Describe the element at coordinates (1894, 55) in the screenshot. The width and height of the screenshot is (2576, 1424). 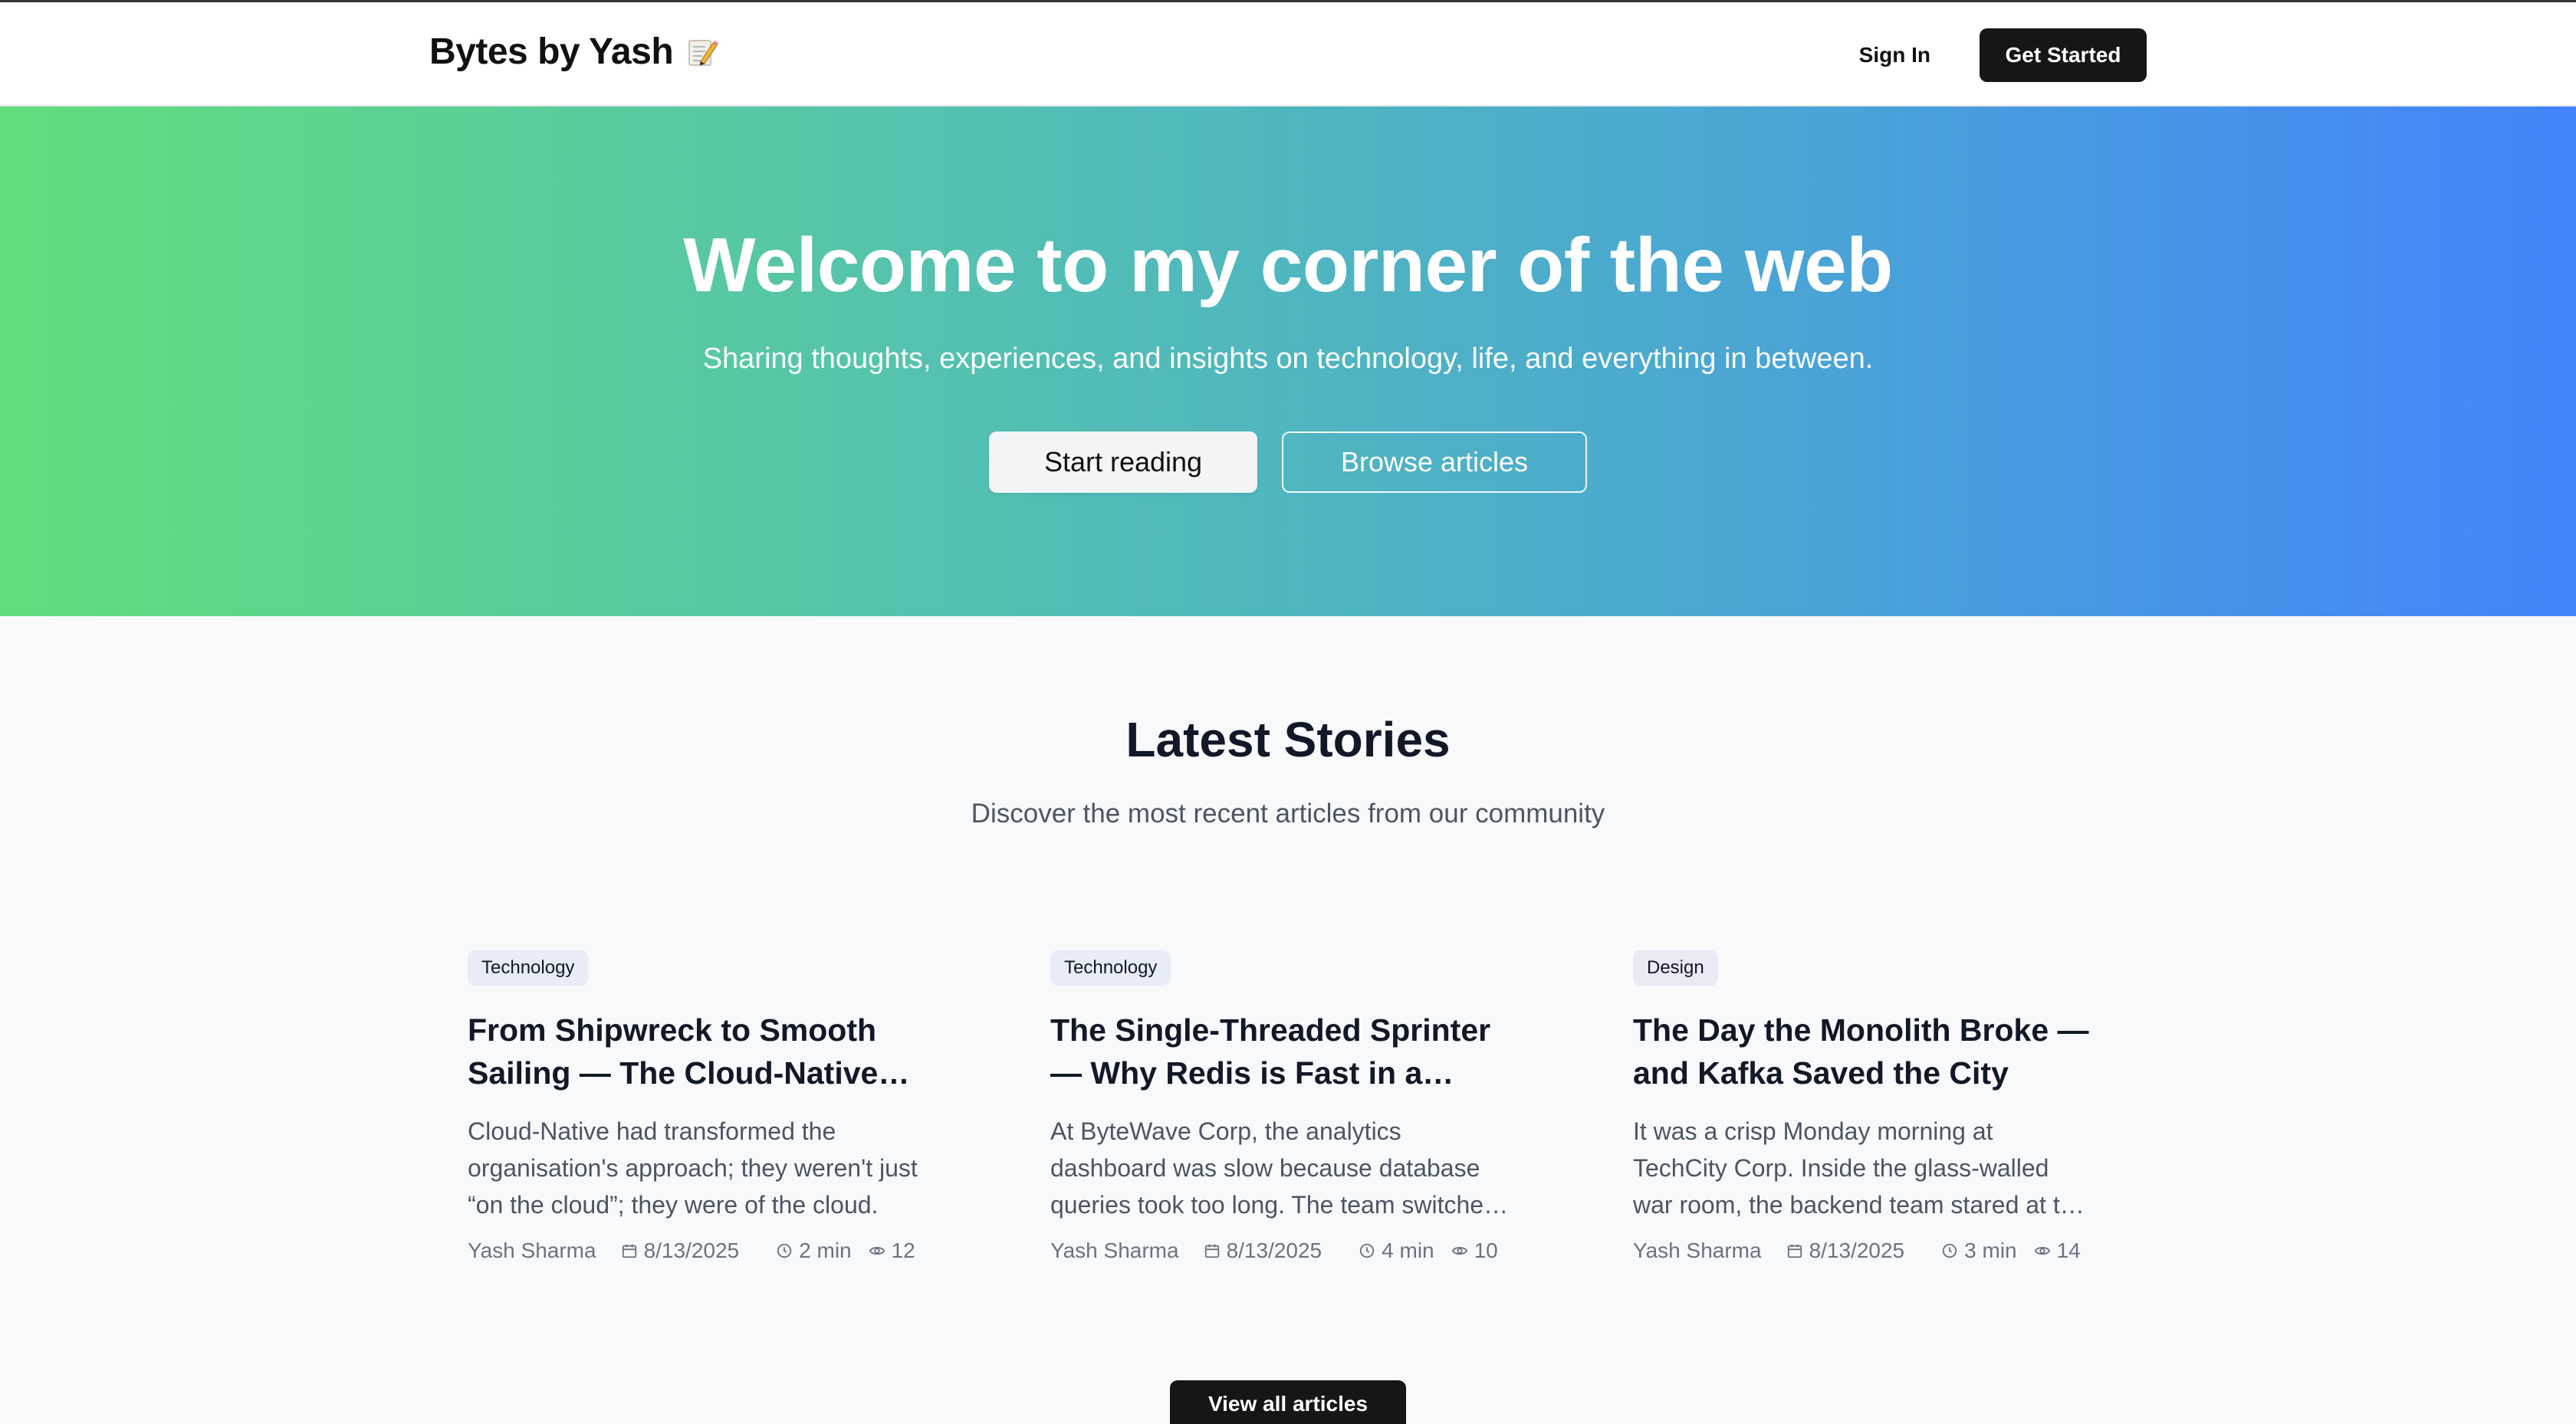
I see `sign-in-button: Sign In` at that location.